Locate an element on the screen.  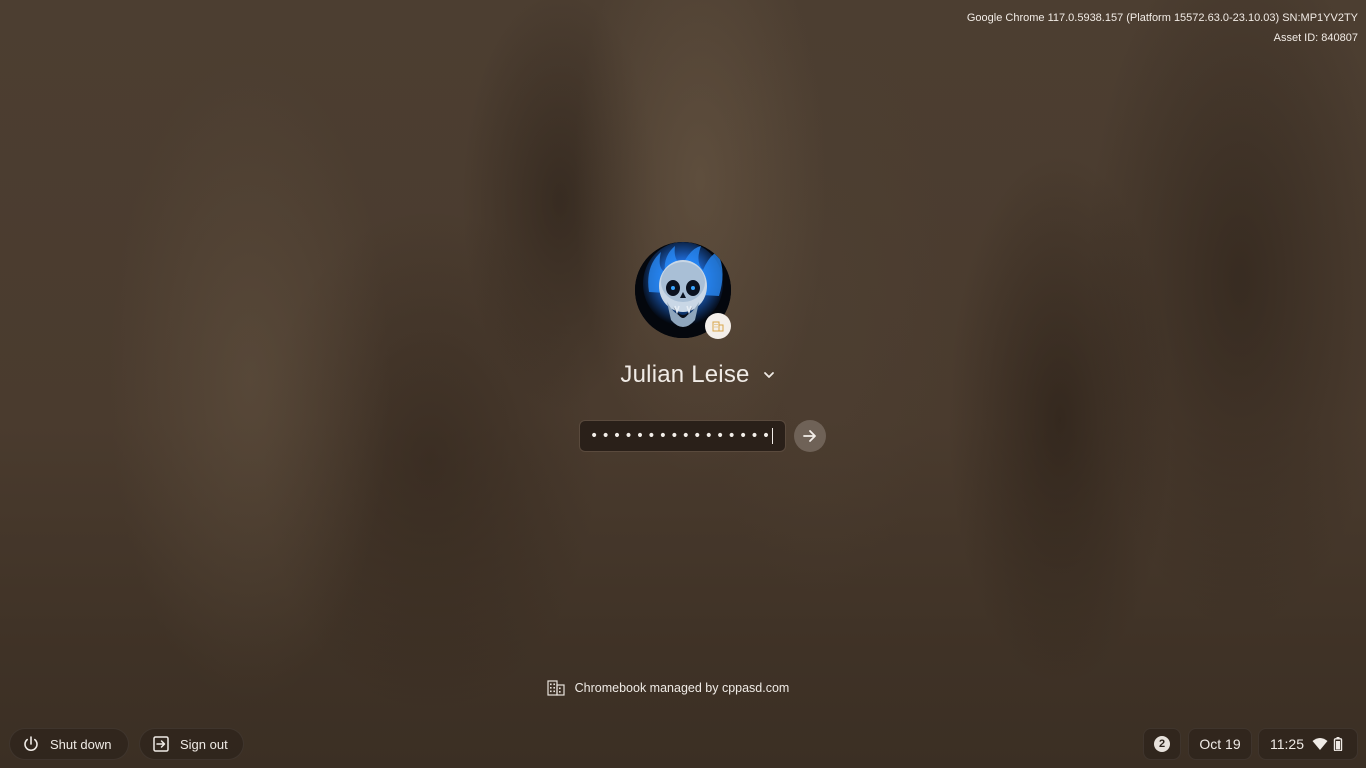
user-menu-button is located at coordinates (769, 375).